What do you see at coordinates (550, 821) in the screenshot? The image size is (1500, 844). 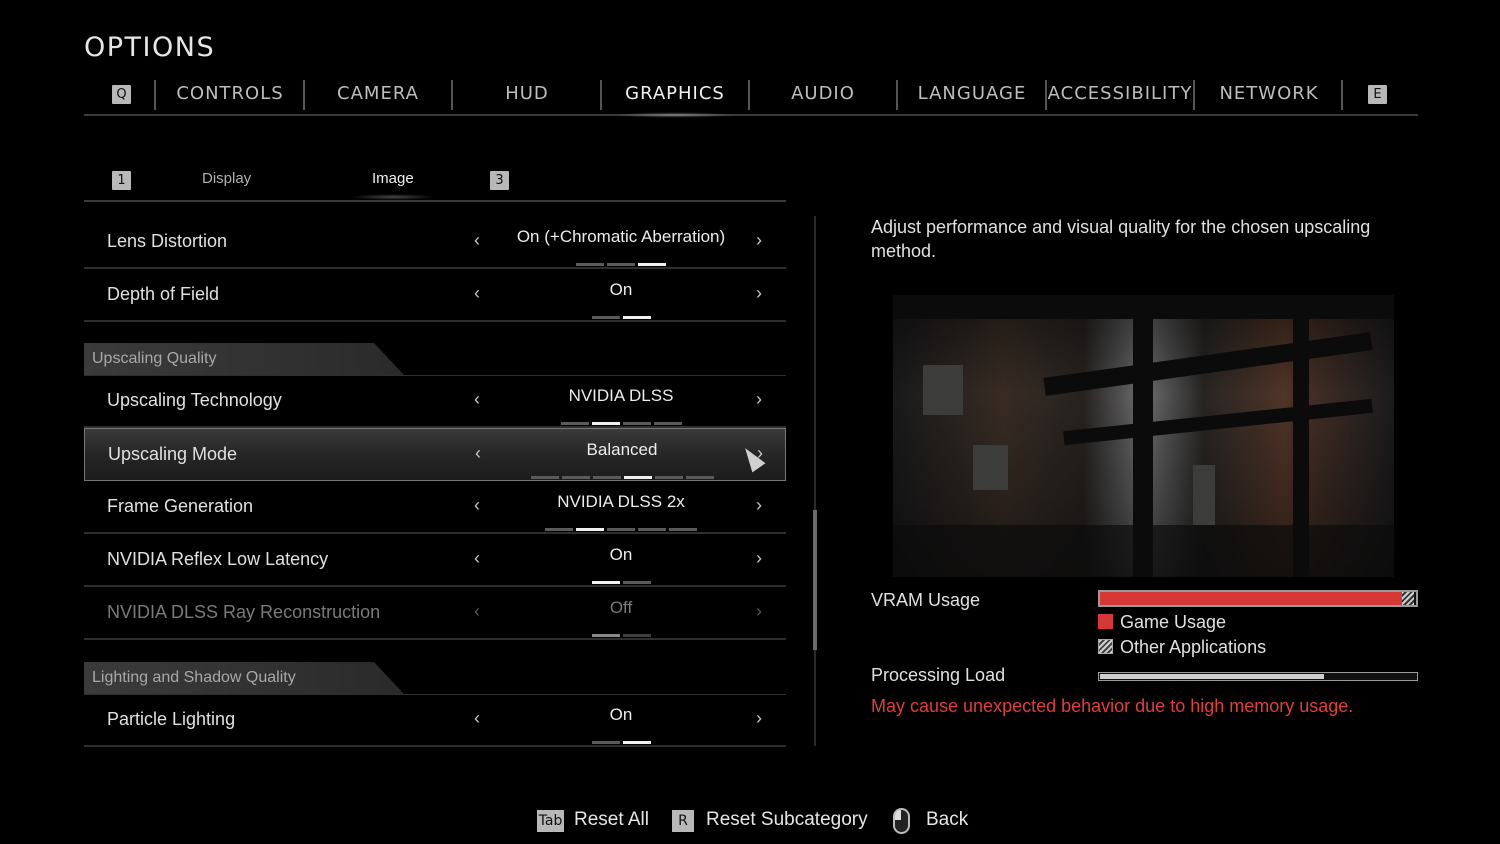 I see `tab-key-icon: Tab` at bounding box center [550, 821].